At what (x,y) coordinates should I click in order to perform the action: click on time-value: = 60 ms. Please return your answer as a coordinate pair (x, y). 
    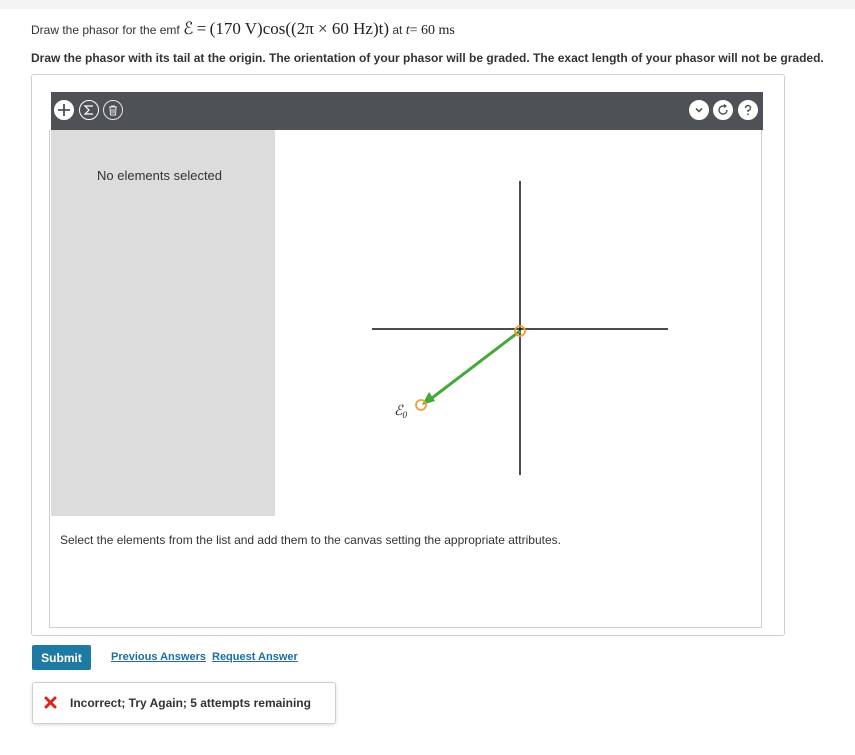
    Looking at the image, I should click on (432, 30).